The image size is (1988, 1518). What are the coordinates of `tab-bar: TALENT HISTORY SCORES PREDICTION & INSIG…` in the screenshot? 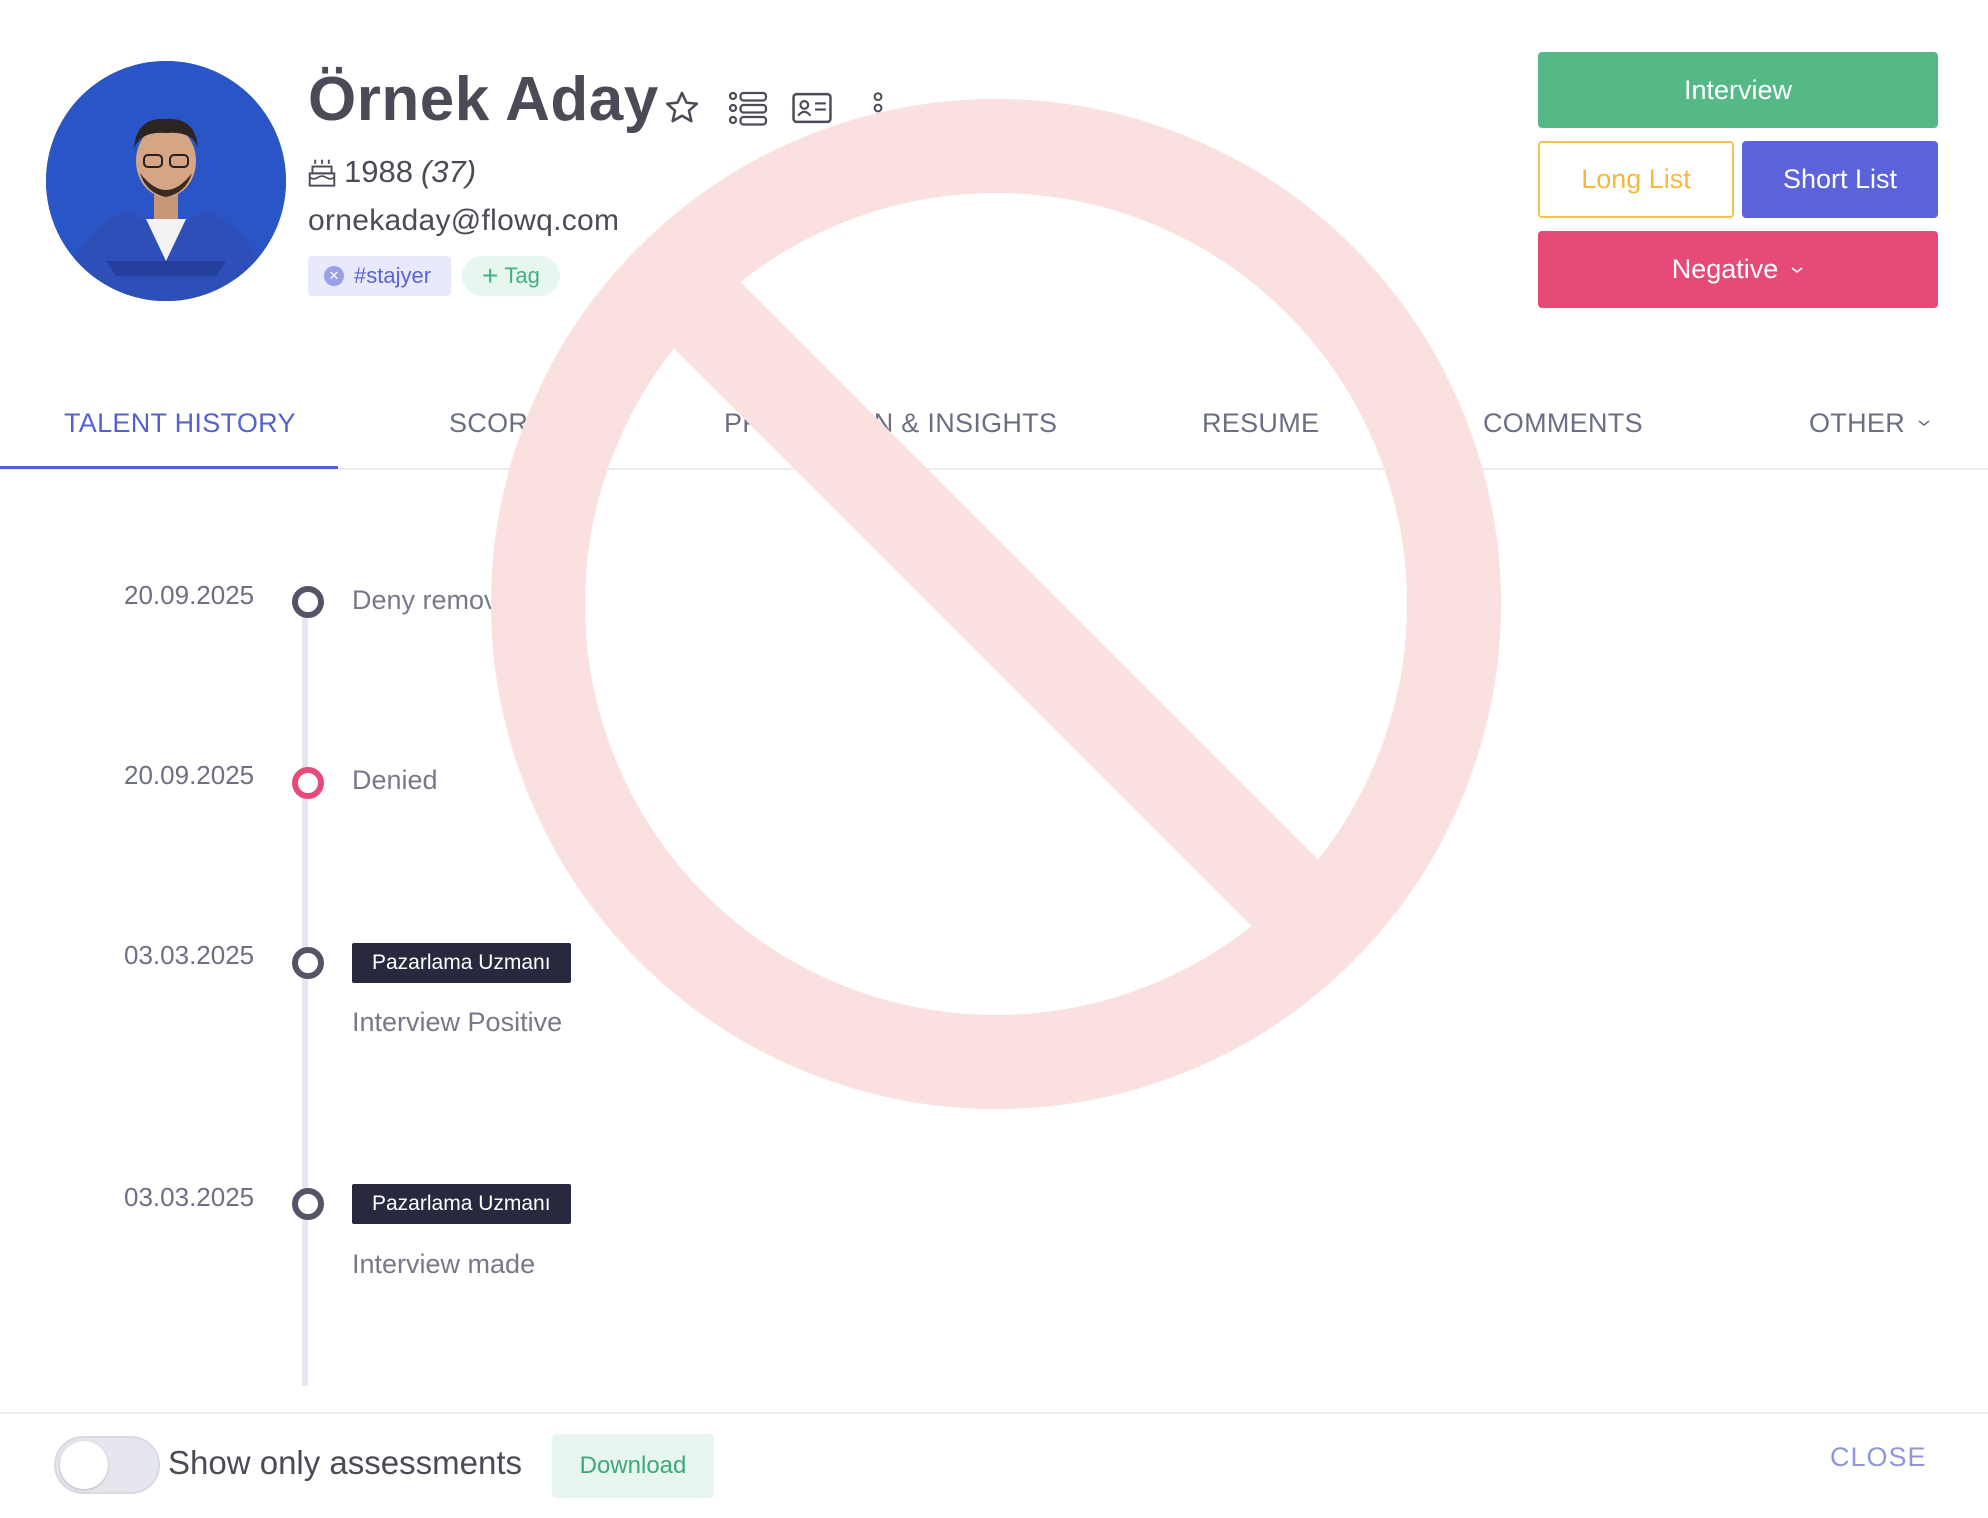 It's located at (994, 423).